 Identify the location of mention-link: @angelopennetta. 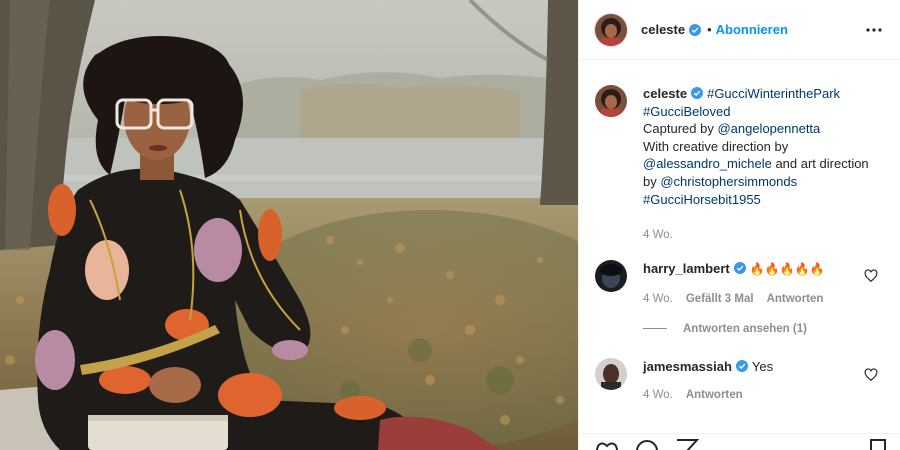
(768, 128).